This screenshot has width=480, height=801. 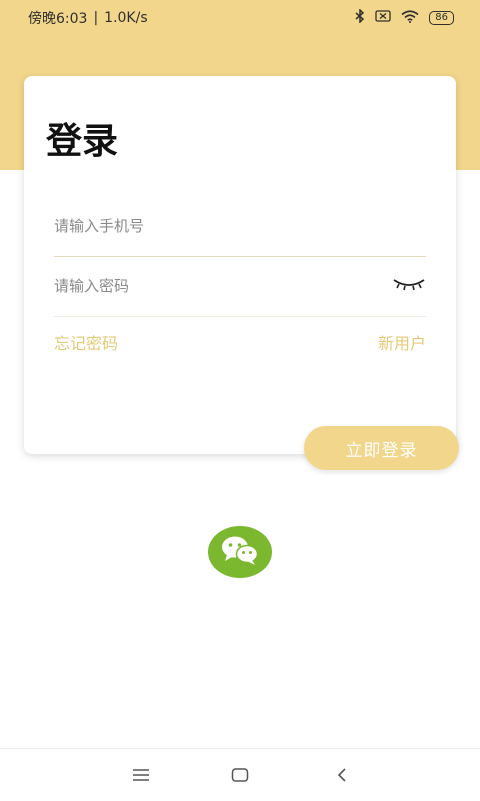 What do you see at coordinates (86, 342) in the screenshot?
I see `forgot-password-link: 忘记密码` at bounding box center [86, 342].